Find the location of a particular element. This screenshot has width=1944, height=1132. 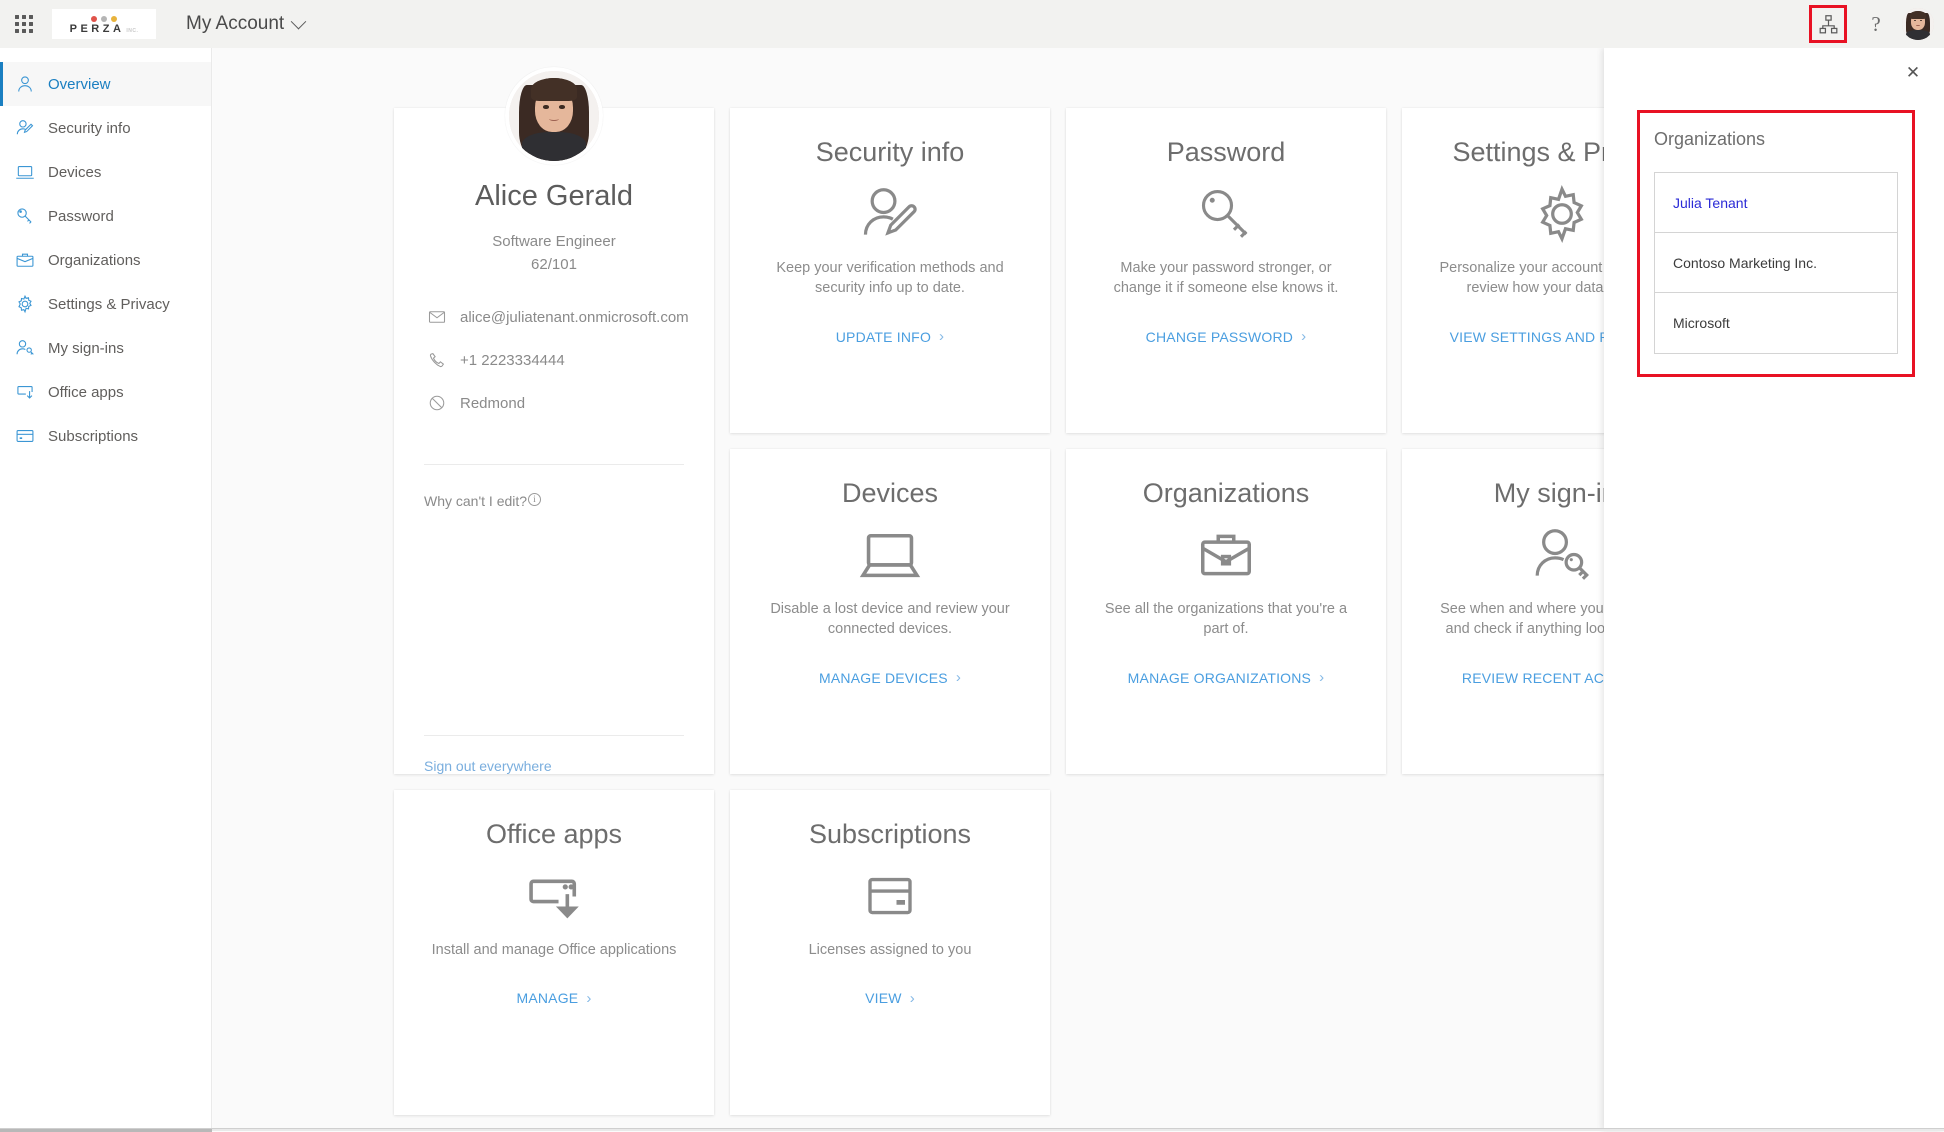

chevron-down-icon is located at coordinates (299, 21).